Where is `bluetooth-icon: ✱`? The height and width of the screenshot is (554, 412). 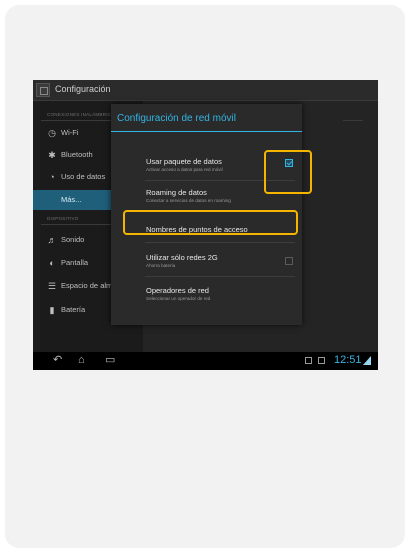
bluetooth-icon: ✱ is located at coordinates (52, 155).